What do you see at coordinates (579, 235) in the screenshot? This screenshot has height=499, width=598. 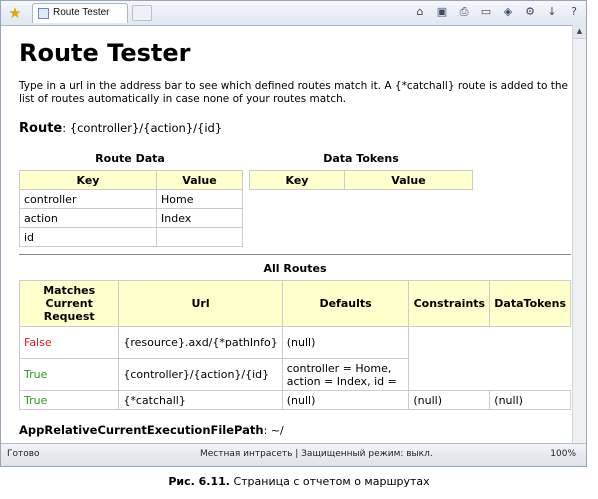 I see `vertical-scrollbar: ▲` at bounding box center [579, 235].